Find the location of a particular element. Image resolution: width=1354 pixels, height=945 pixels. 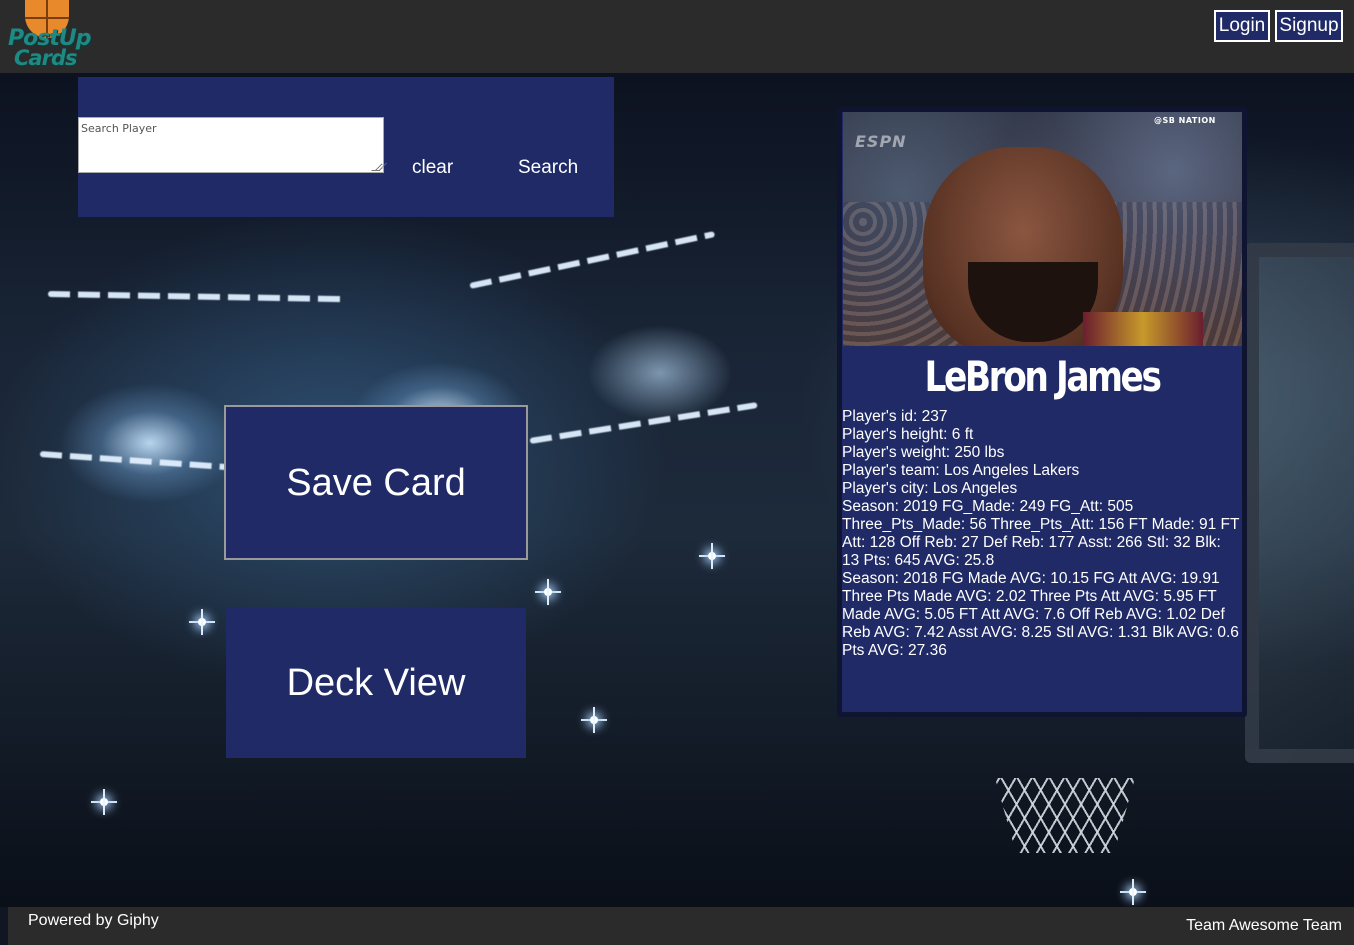

basketball-net is located at coordinates (1065, 815).